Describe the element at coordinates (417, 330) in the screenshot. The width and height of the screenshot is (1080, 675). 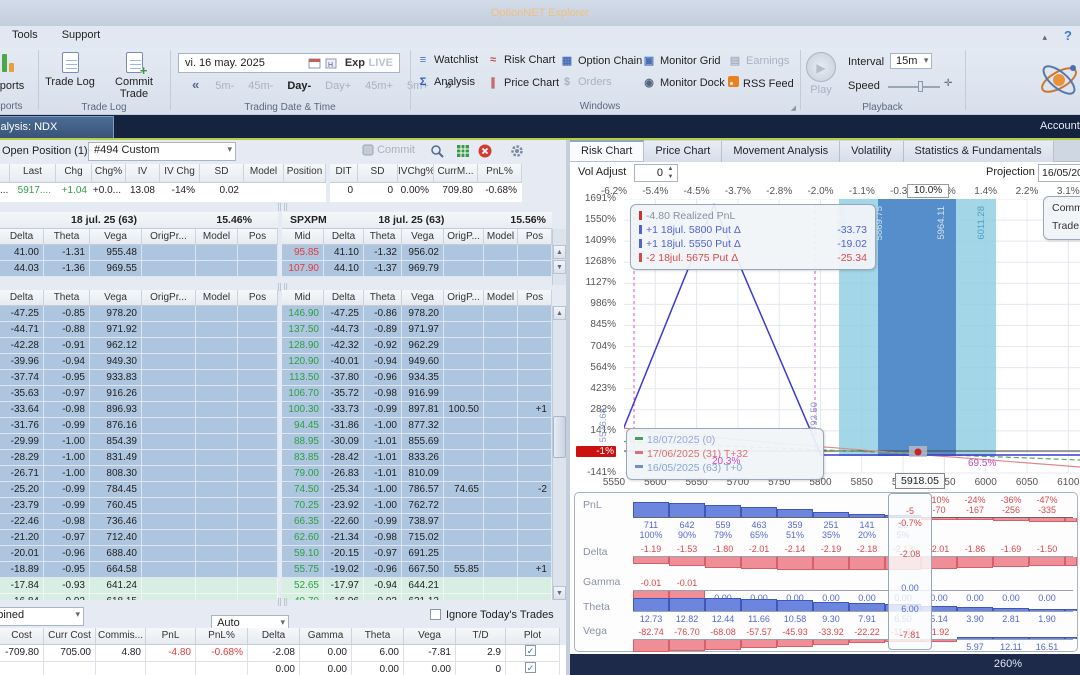
I see `option-row: 137.50 -44.73 -0.89 971.97` at that location.